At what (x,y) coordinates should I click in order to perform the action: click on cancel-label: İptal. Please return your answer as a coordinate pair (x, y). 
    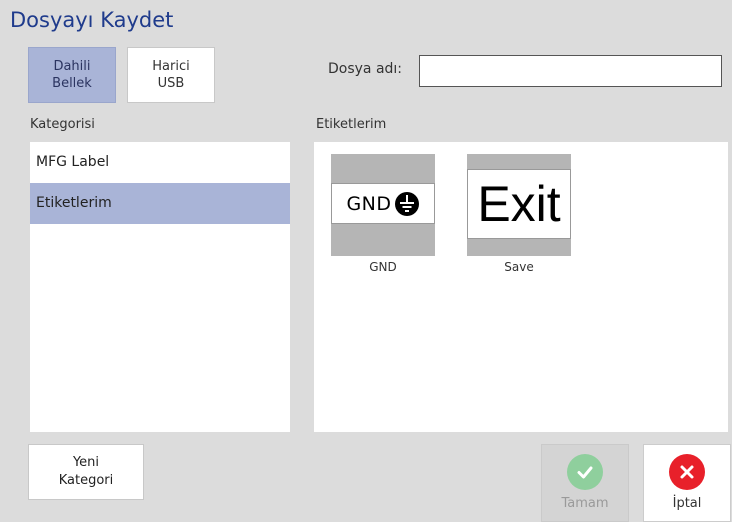
    Looking at the image, I should click on (687, 503).